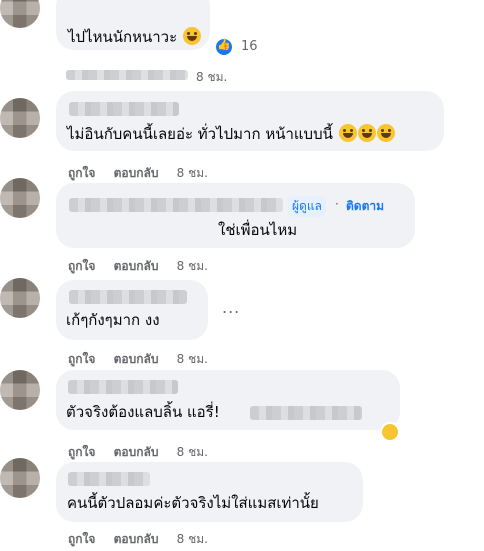 This screenshot has height=551, width=484. Describe the element at coordinates (306, 413) in the screenshot. I see `redacted-mention` at that location.